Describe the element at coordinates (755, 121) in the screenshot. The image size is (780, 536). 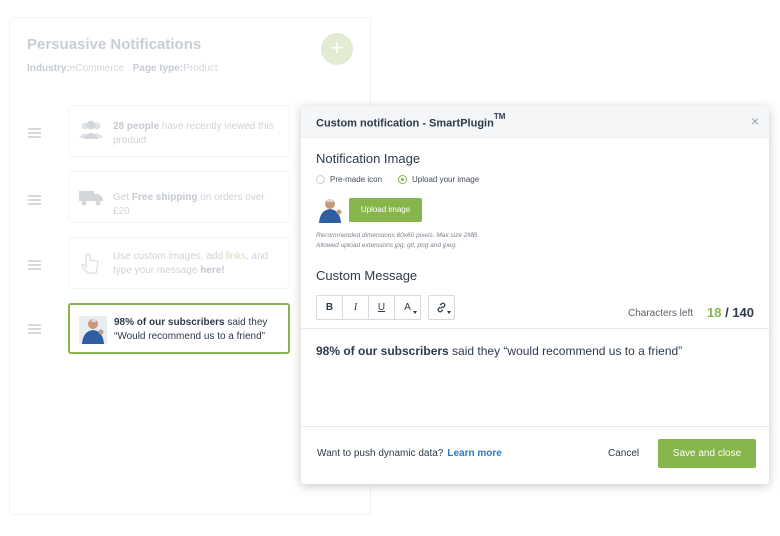
I see `close-icon: ×` at that location.